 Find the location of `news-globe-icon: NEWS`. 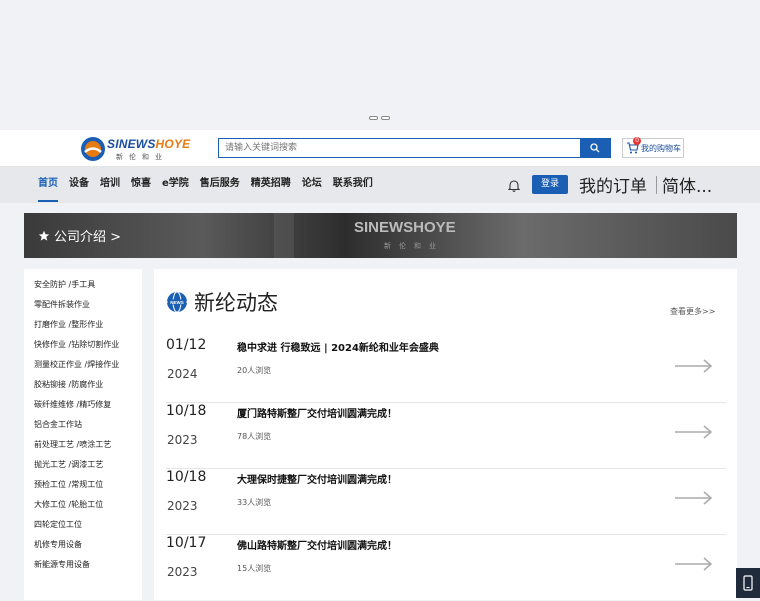

news-globe-icon: NEWS is located at coordinates (177, 302).